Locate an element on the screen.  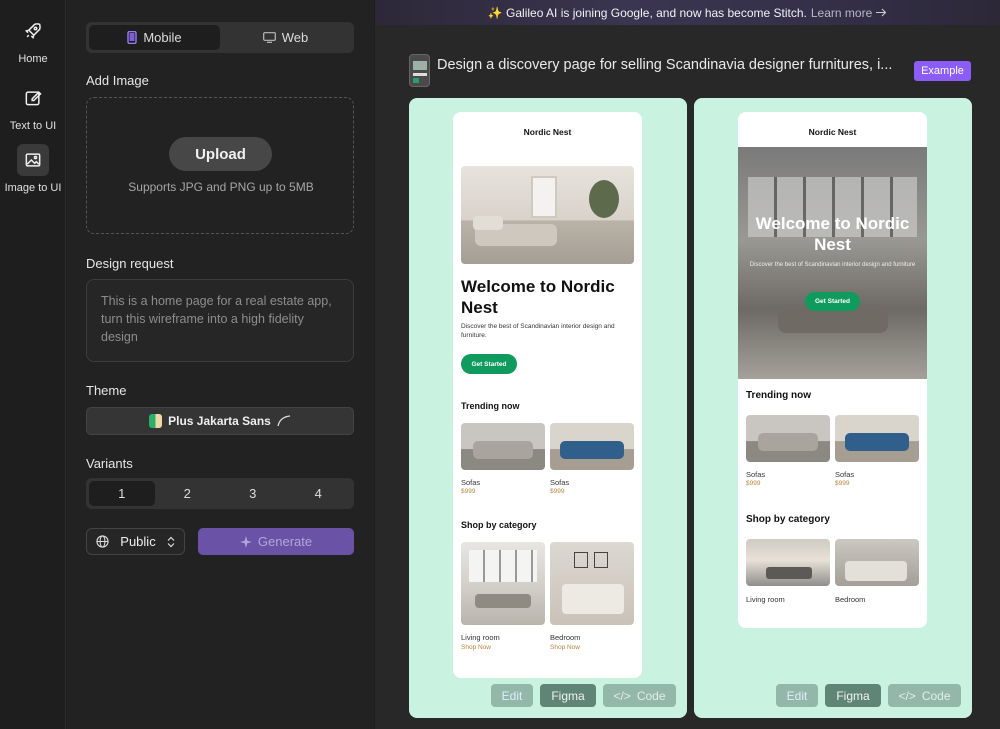
theme-label: Theme is located at coordinates (106, 390).